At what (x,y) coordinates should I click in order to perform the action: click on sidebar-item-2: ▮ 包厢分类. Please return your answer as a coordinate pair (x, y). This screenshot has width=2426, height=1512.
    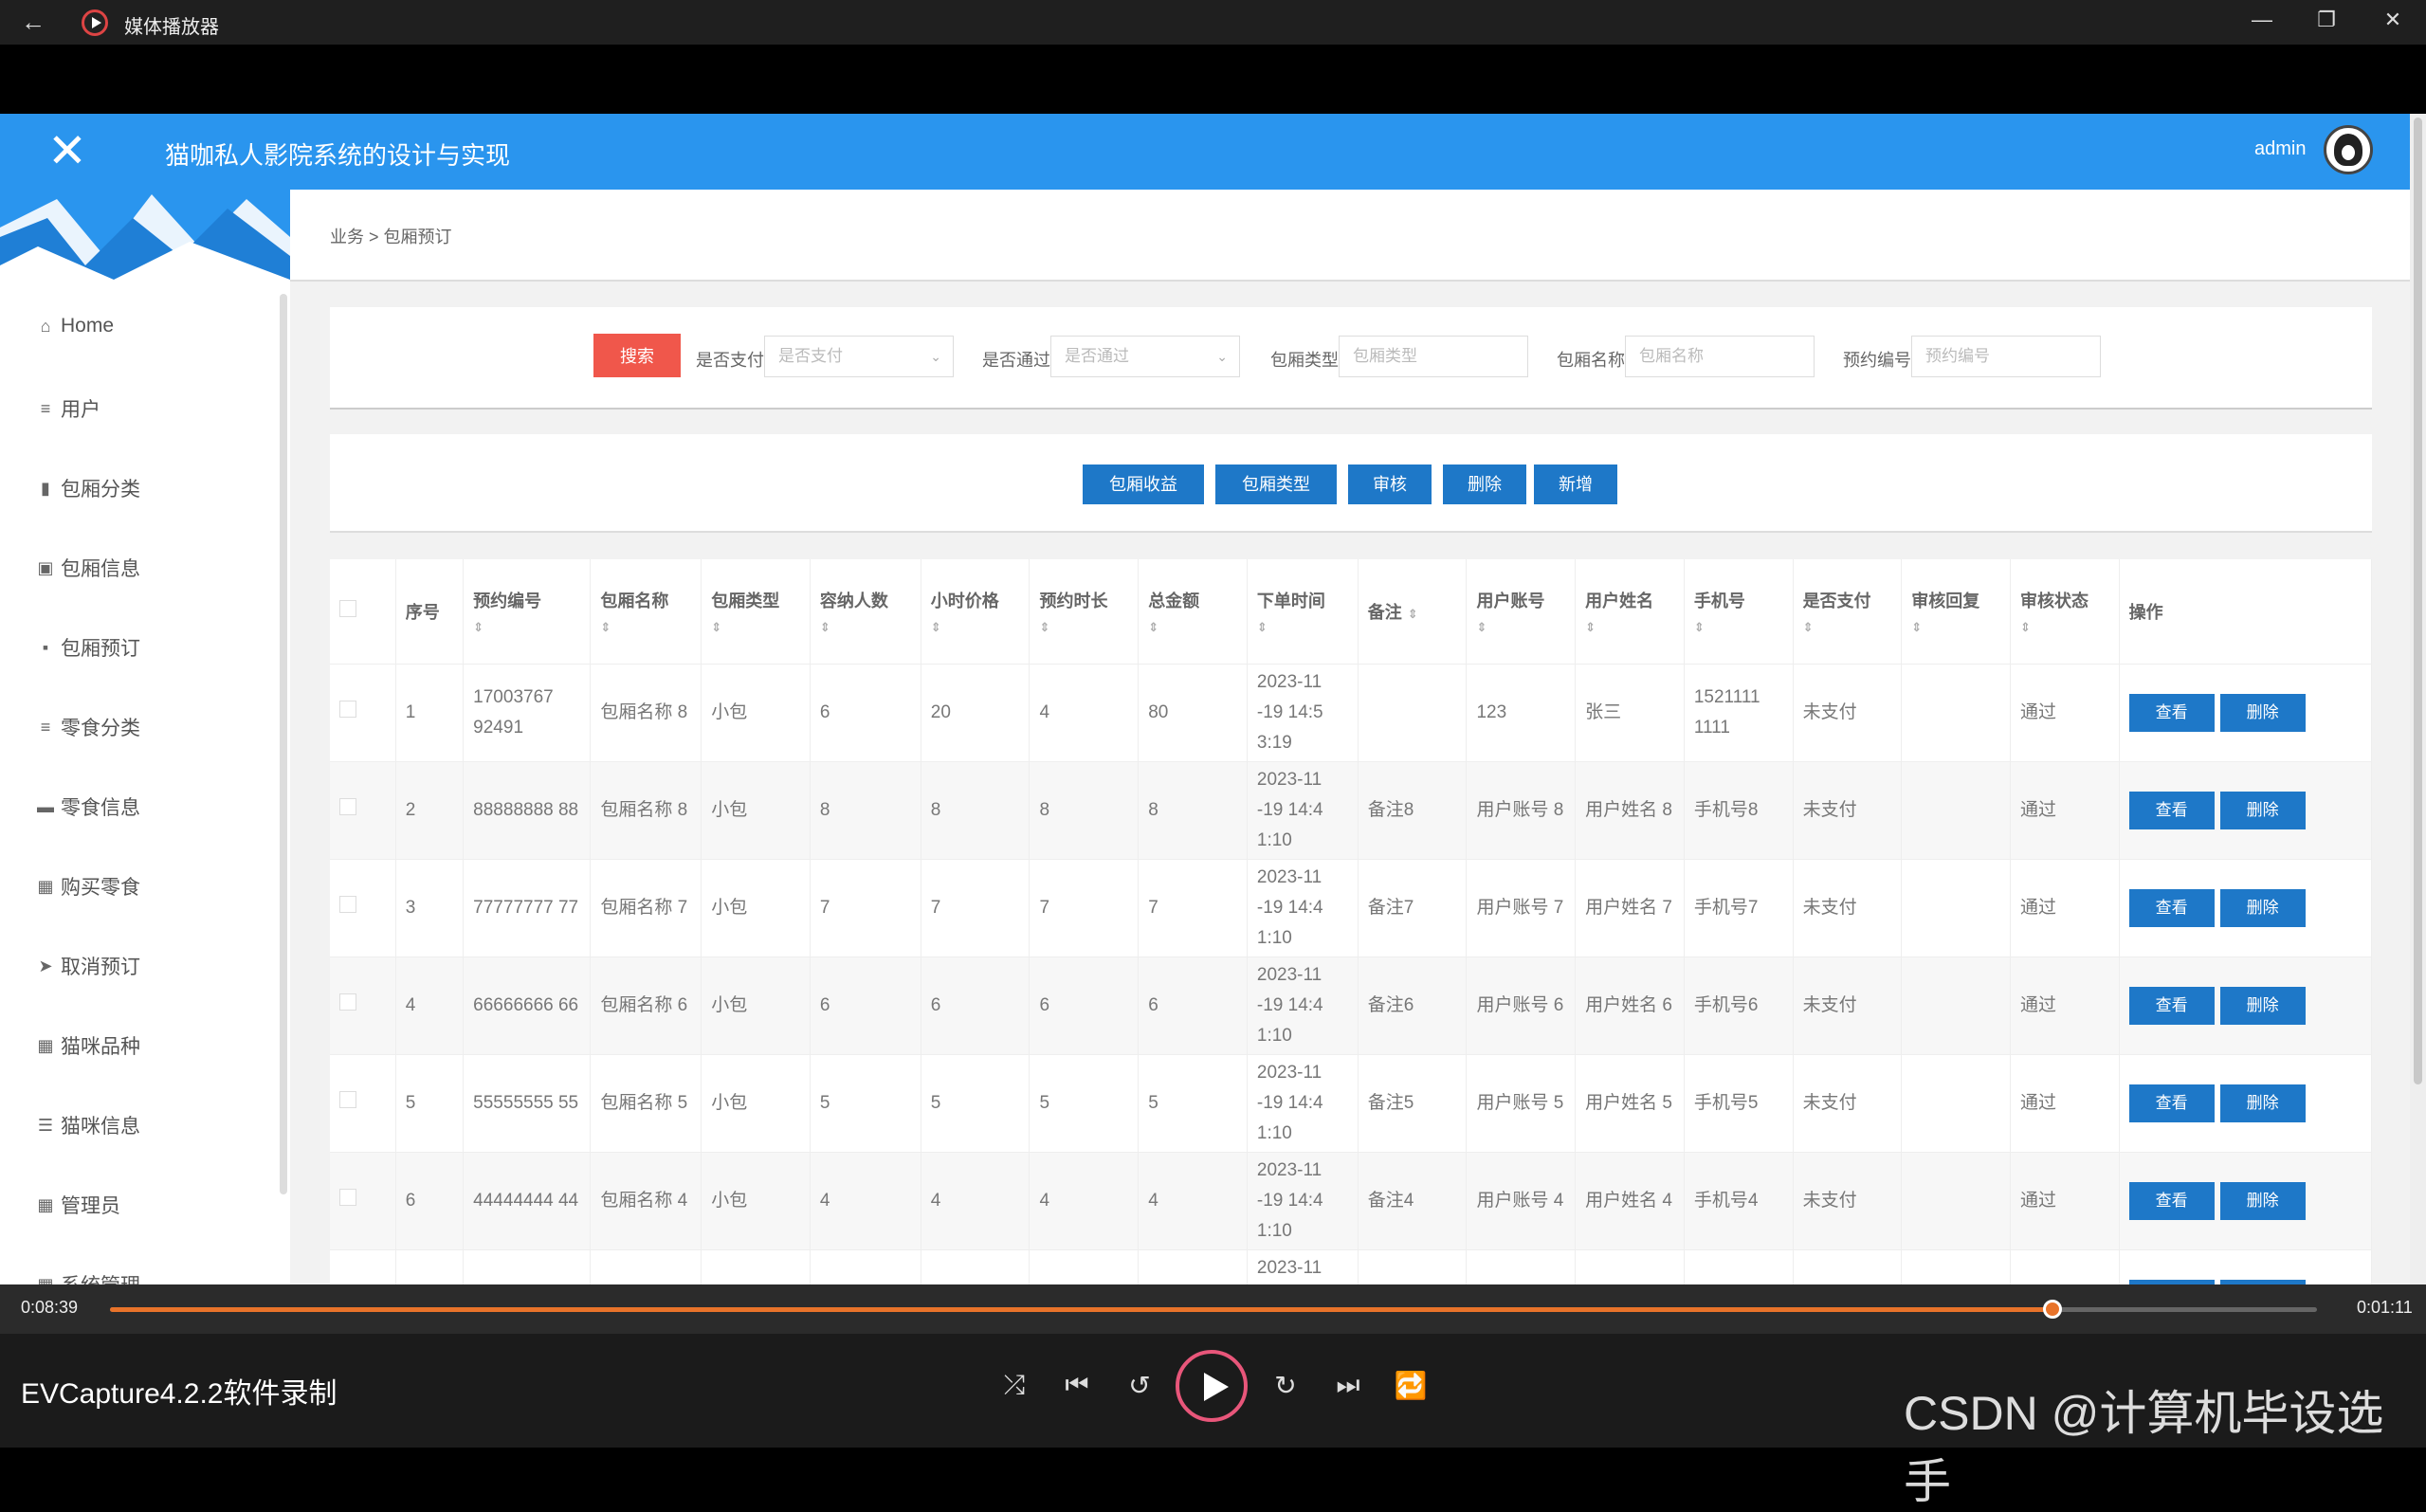
    Looking at the image, I should click on (88, 488).